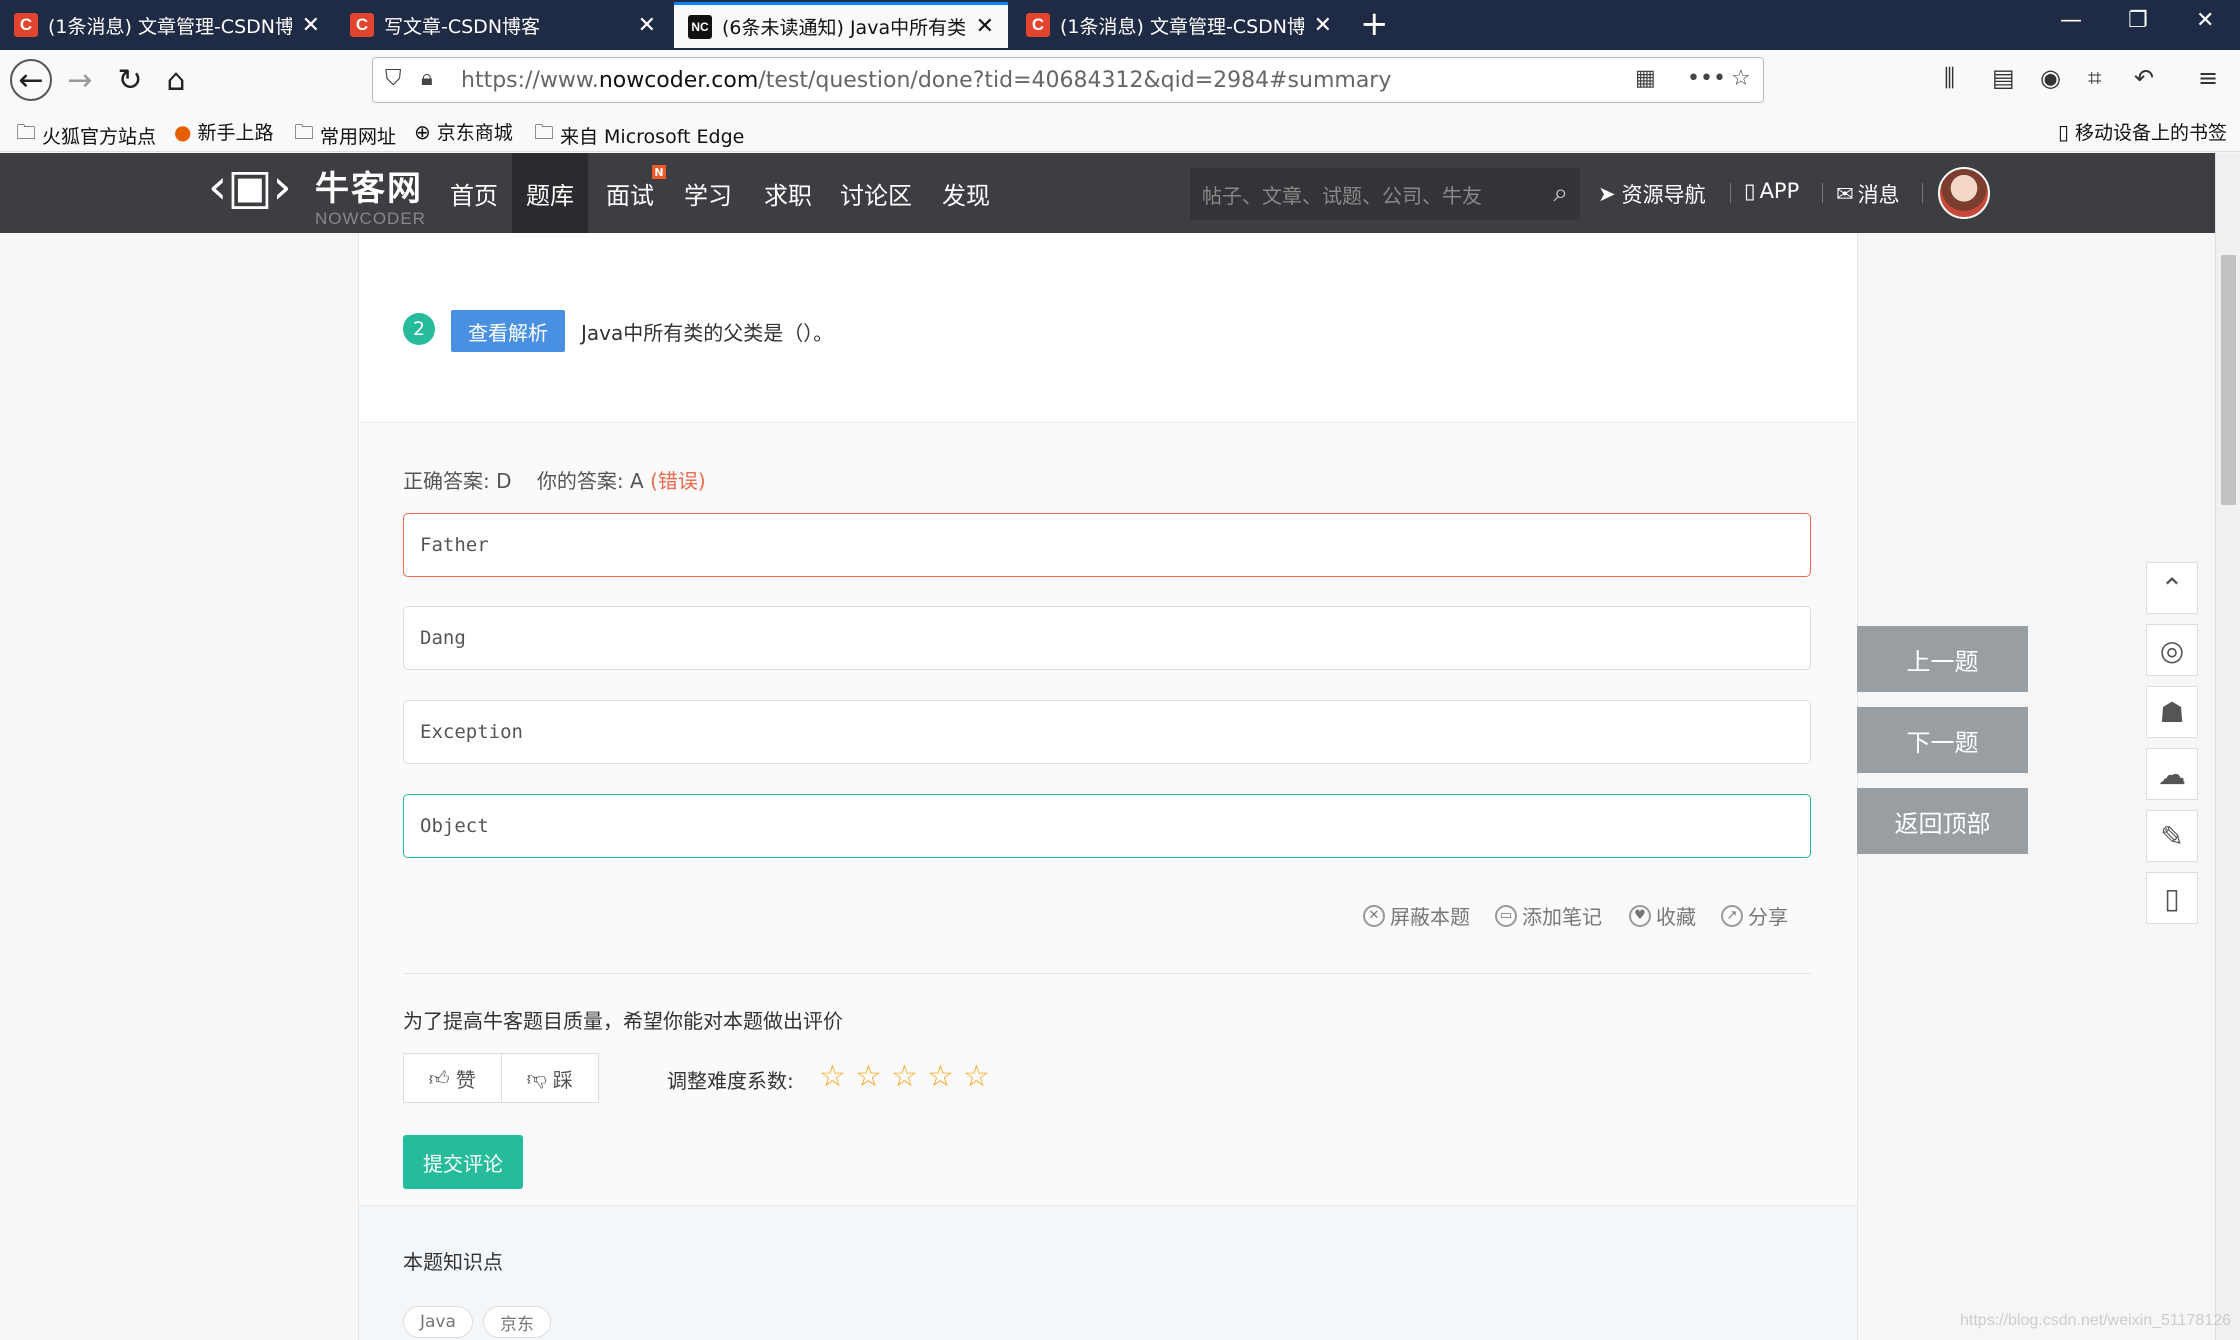 Image resolution: width=2240 pixels, height=1340 pixels. What do you see at coordinates (517, 1322) in the screenshot?
I see `tag-jd: 京东` at bounding box center [517, 1322].